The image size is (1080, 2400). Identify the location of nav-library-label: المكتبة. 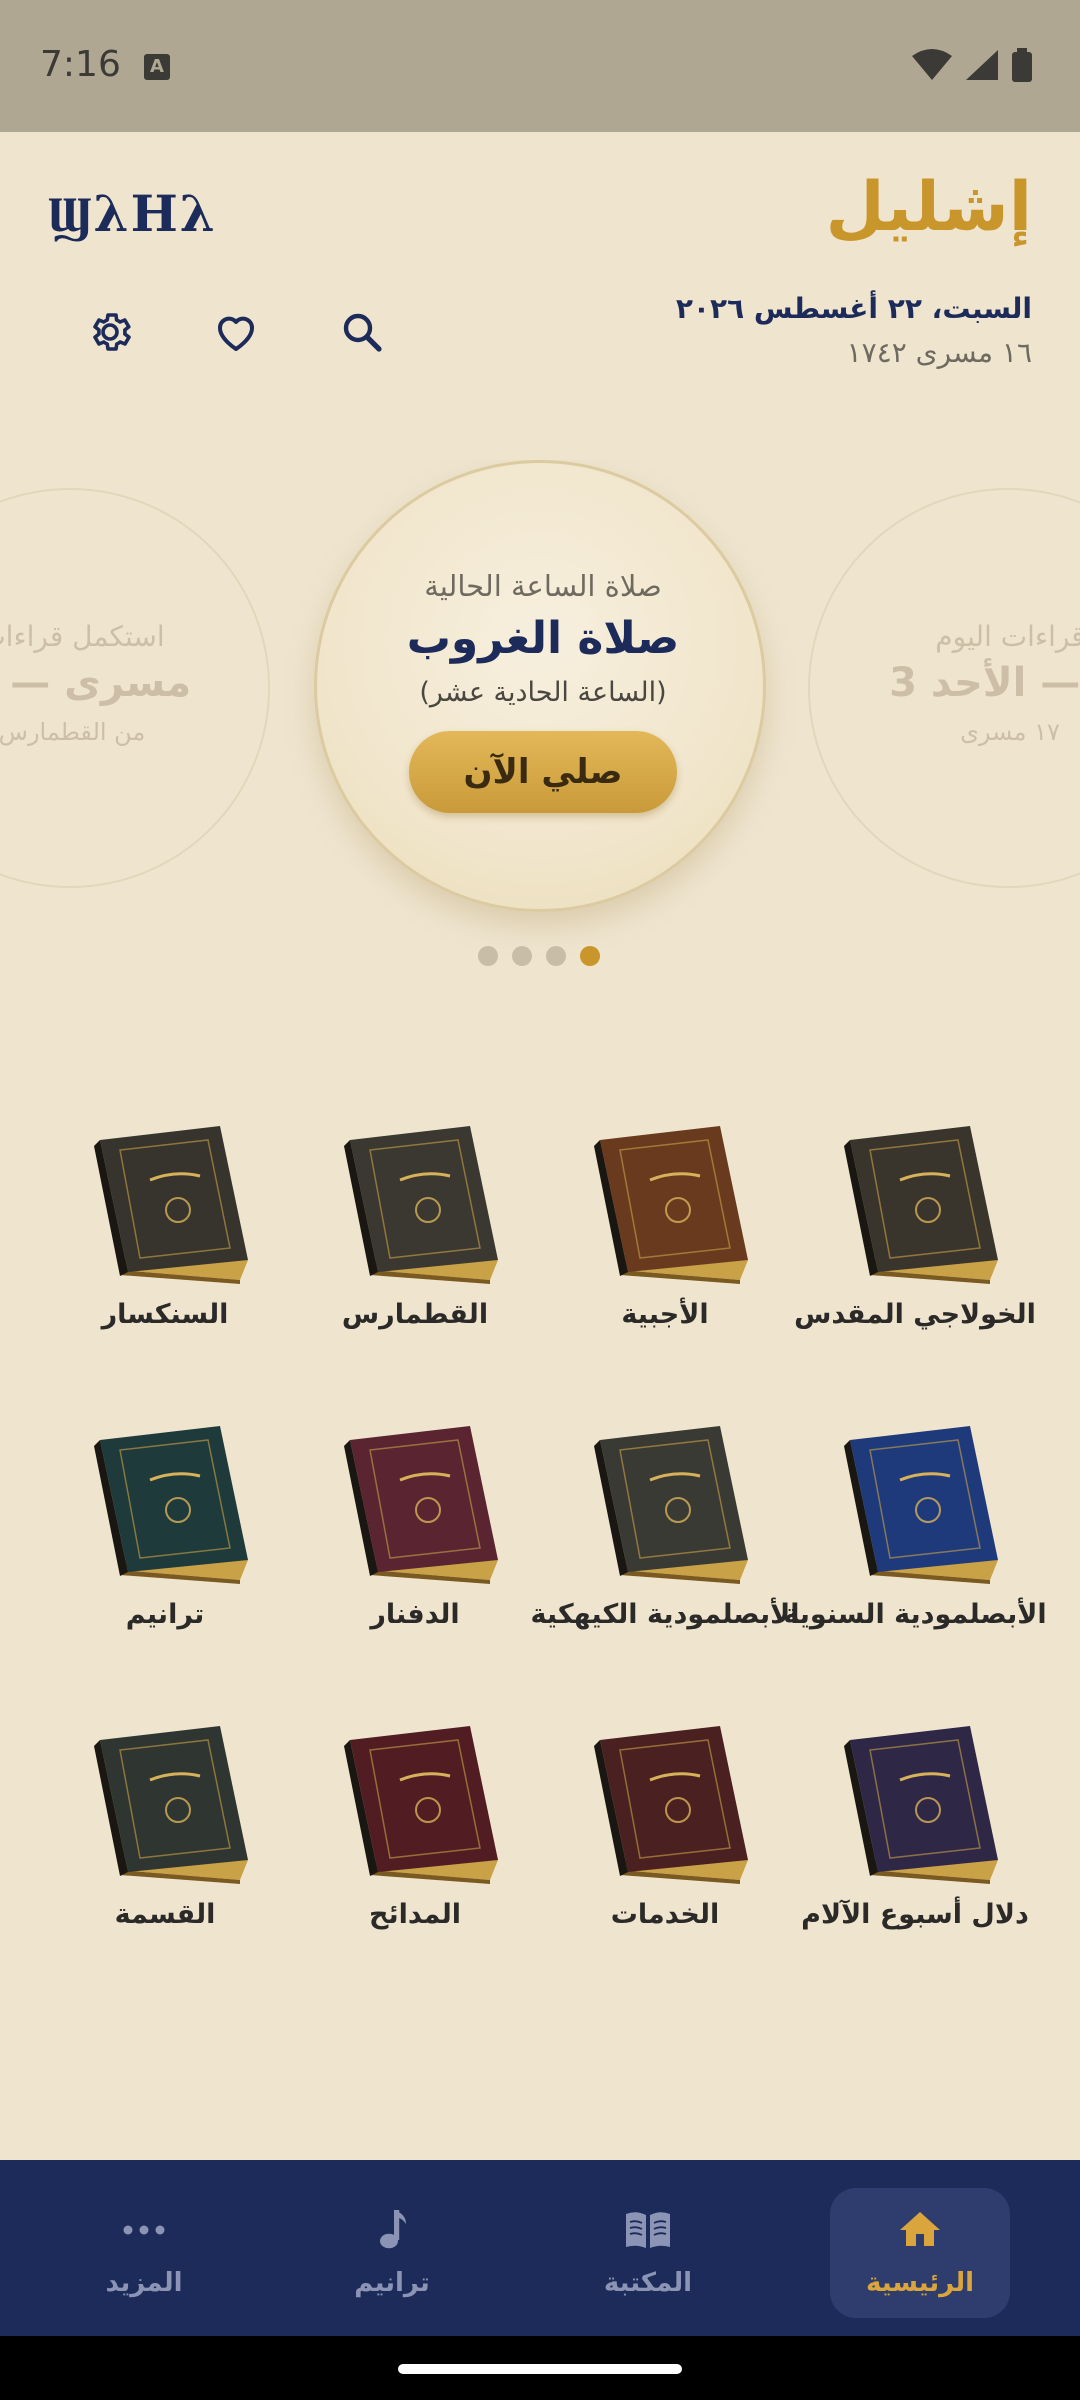
(648, 2283).